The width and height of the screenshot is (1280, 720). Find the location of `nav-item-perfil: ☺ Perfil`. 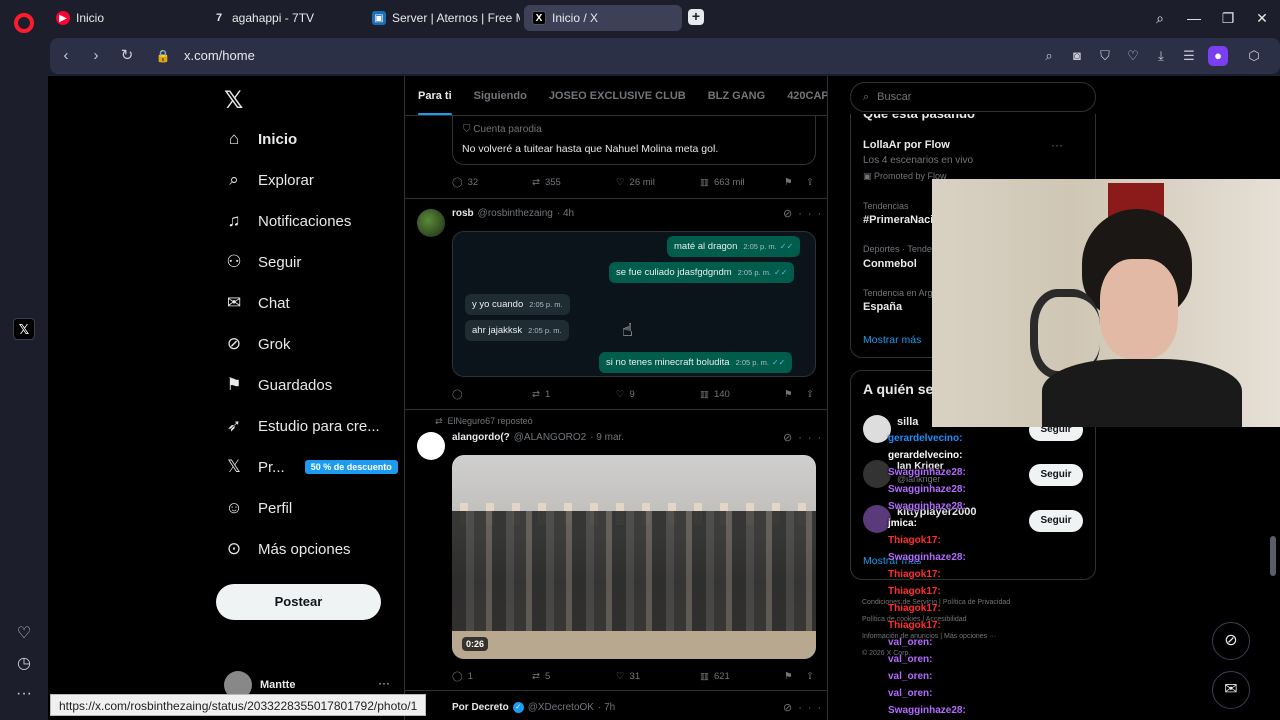

nav-item-perfil: ☺ Perfil is located at coordinates (258, 508).